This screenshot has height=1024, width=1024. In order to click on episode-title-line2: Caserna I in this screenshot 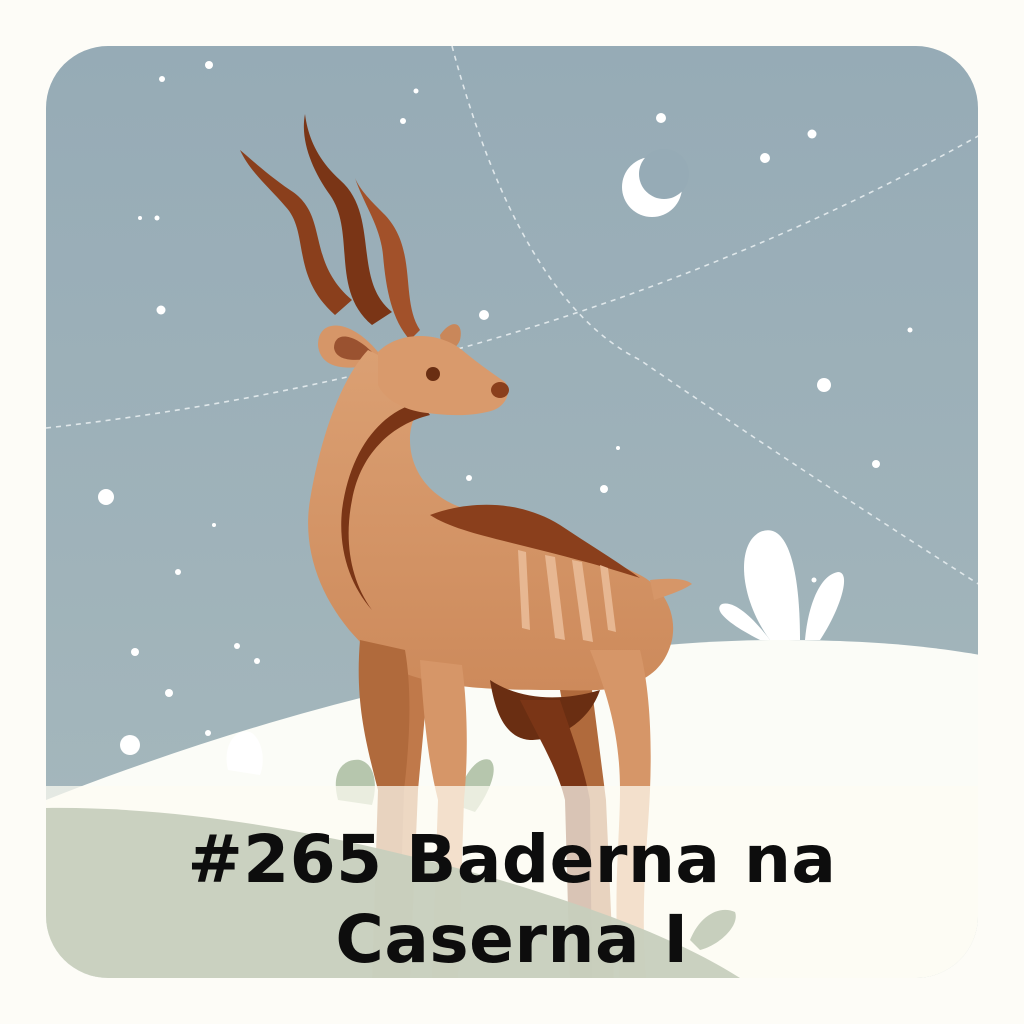, I will do `click(512, 939)`.